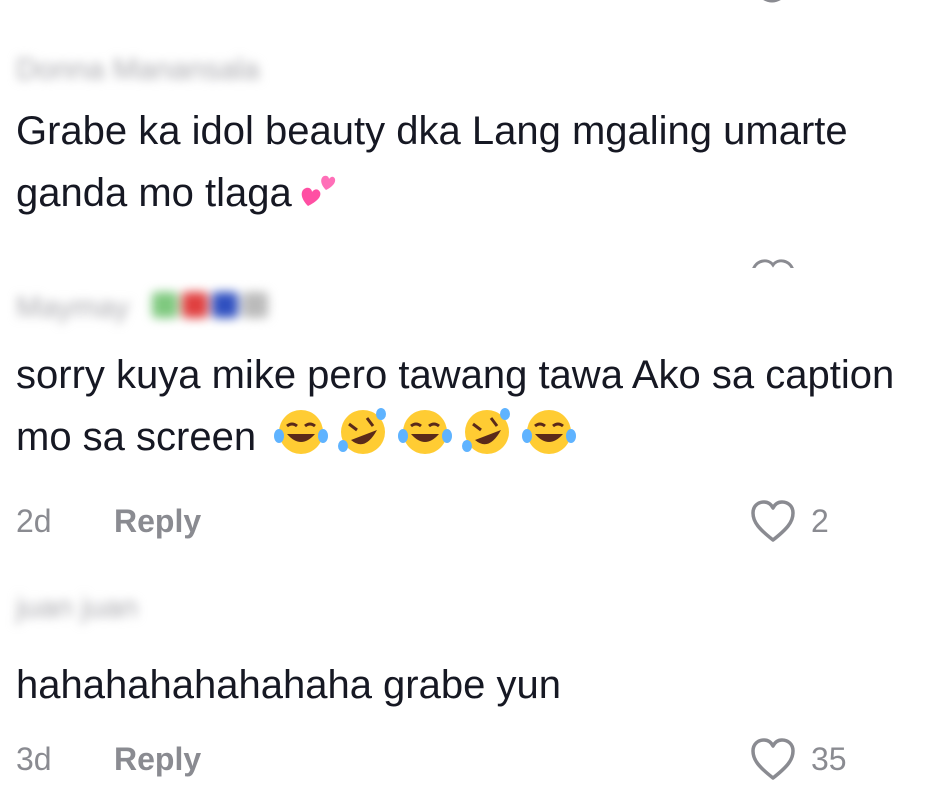  What do you see at coordinates (470, 70) in the screenshot?
I see `comment-username: Donna Manansala` at bounding box center [470, 70].